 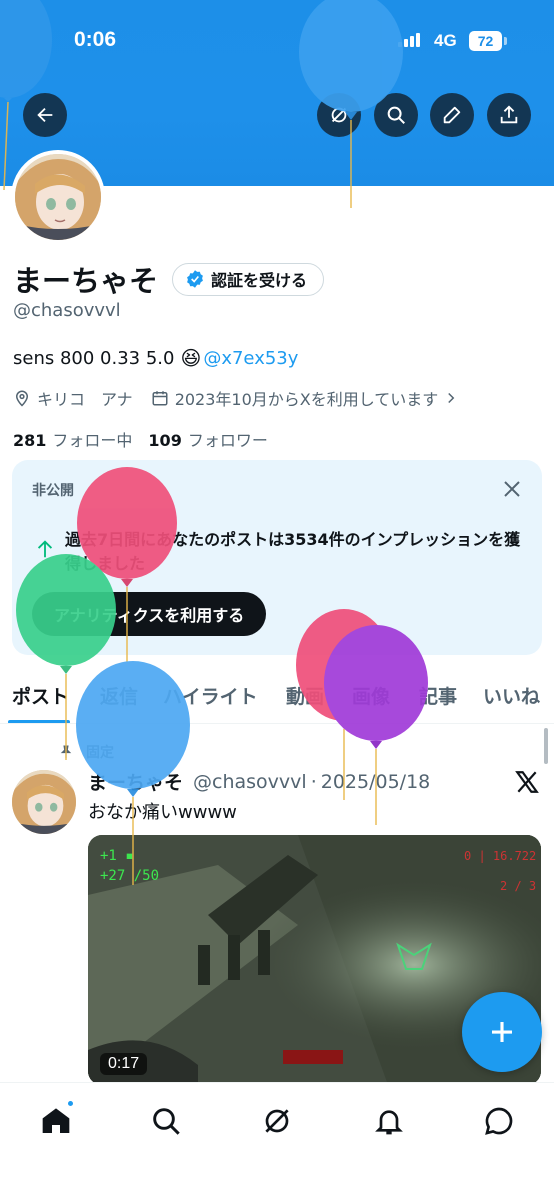 What do you see at coordinates (45, 549) in the screenshot?
I see `impression-arrow-icon` at bounding box center [45, 549].